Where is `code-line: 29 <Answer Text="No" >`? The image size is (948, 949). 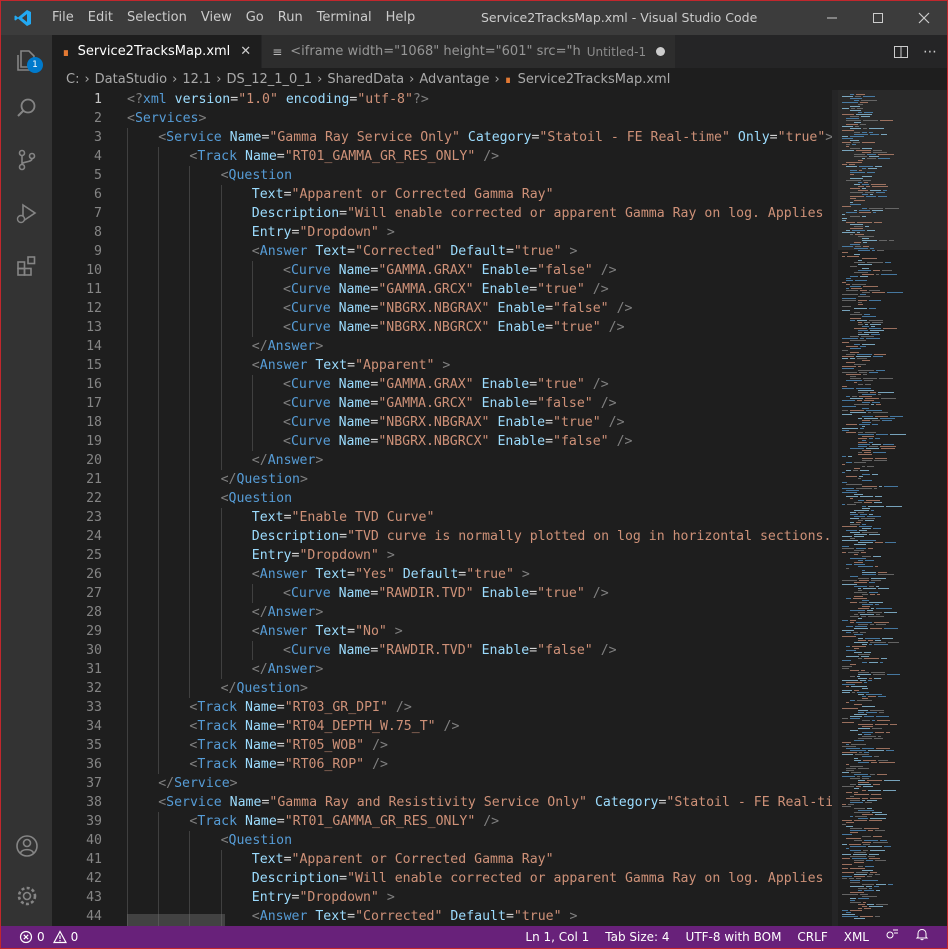
code-line: 29 <Answer Text="No" > is located at coordinates (442, 631).